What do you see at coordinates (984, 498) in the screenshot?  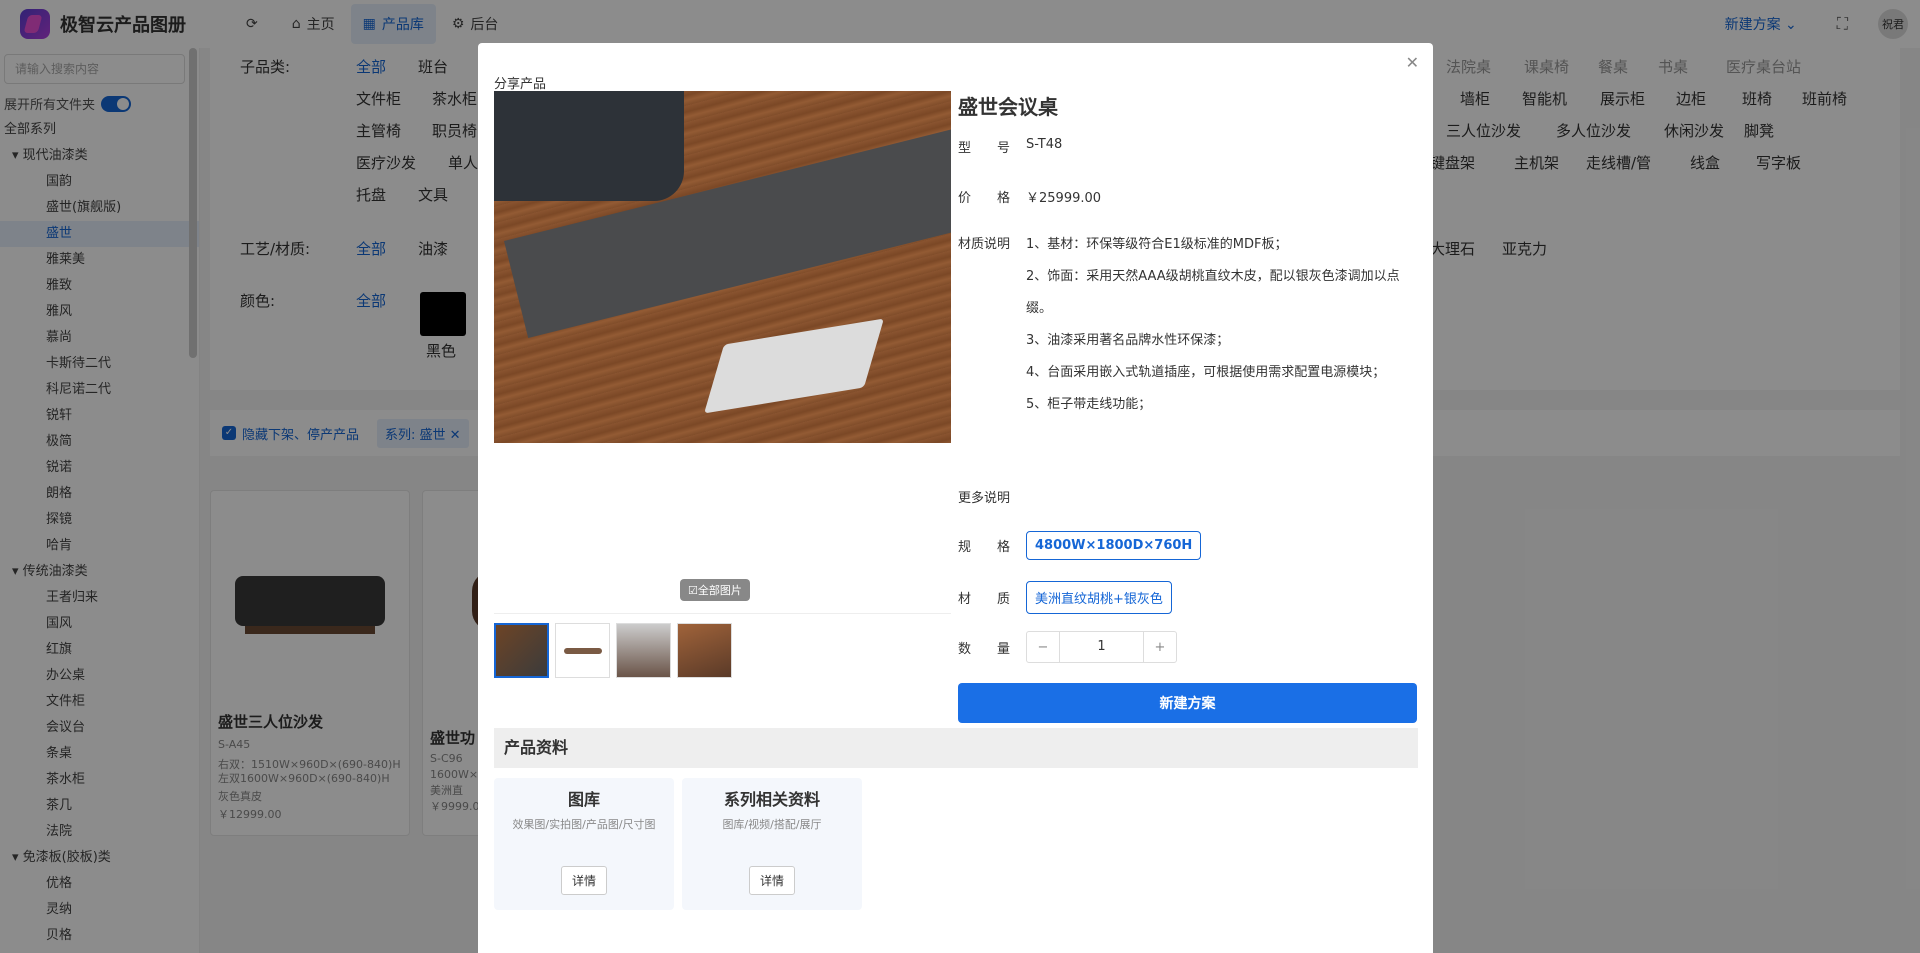 I see `more-info-label: 更多说明` at bounding box center [984, 498].